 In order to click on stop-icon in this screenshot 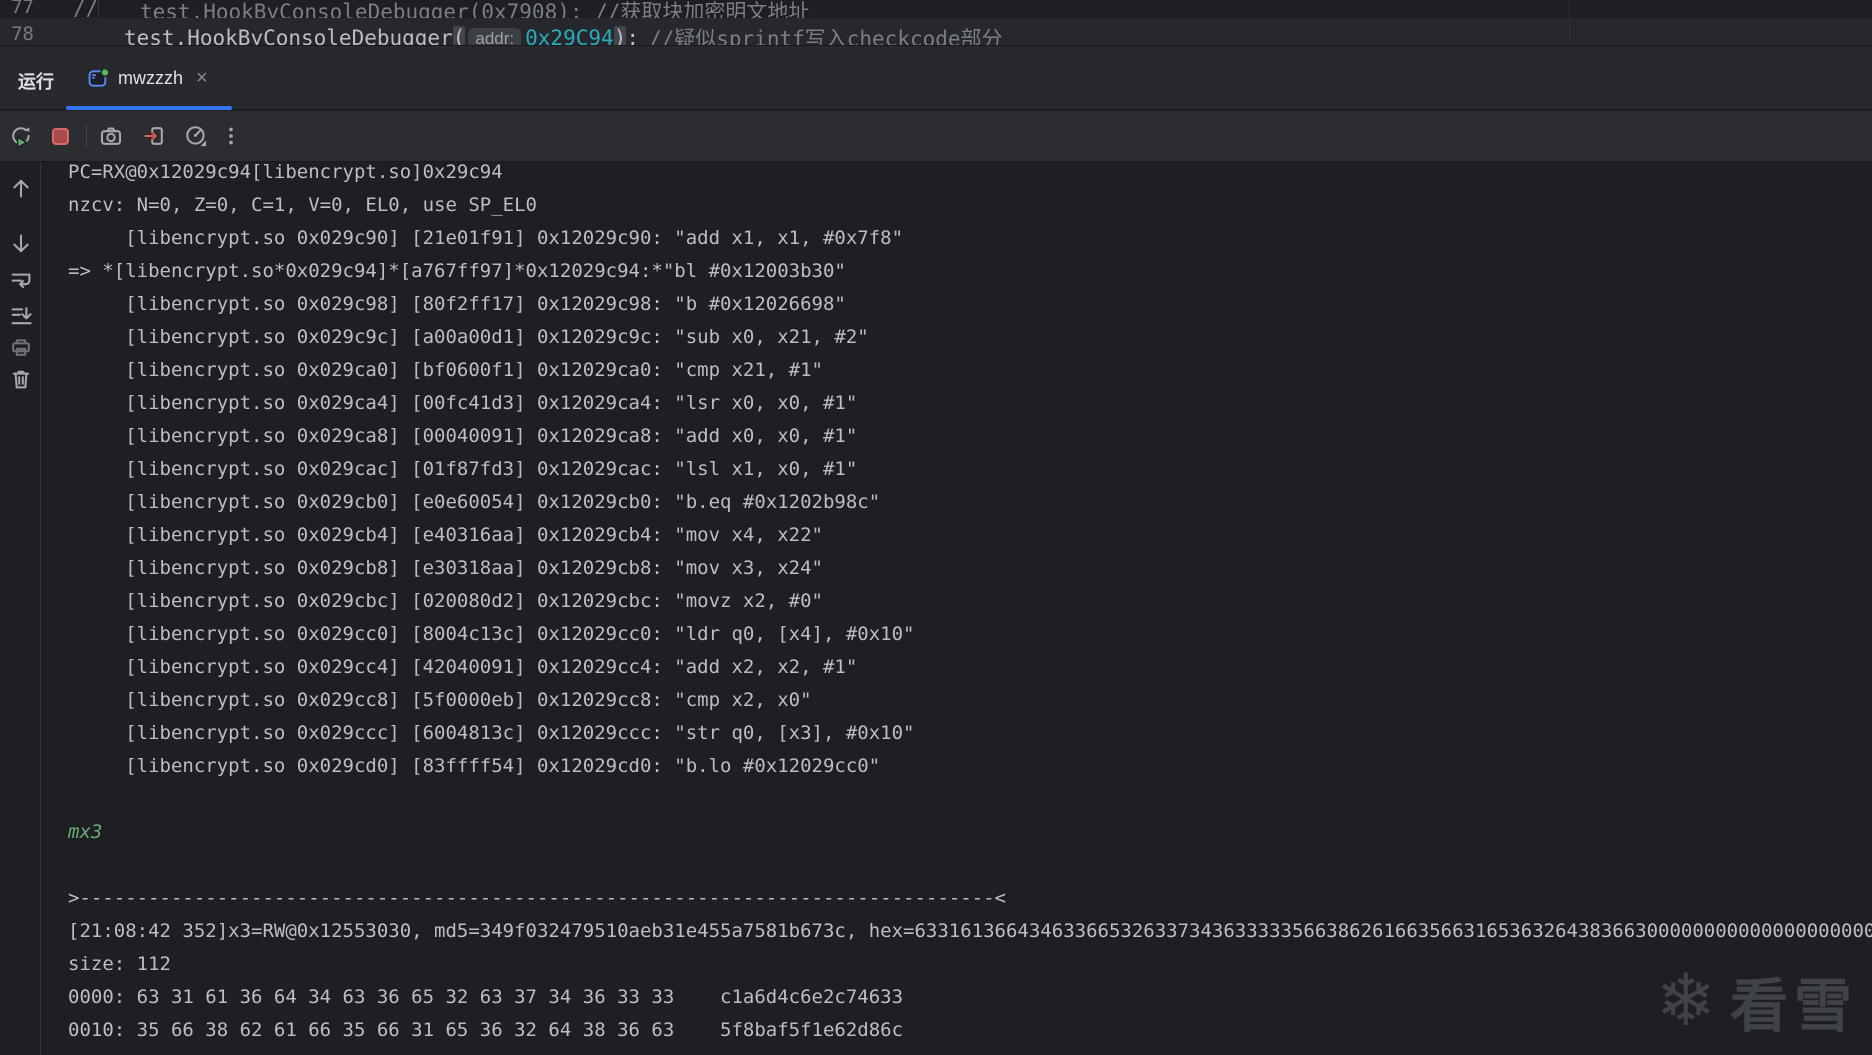, I will do `click(60, 136)`.